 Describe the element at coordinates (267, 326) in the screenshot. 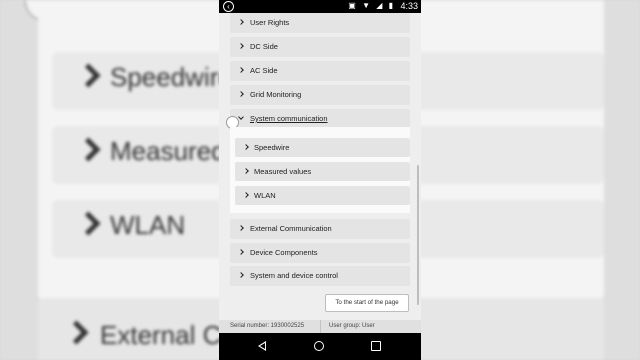

I see `serial-number: Serial number: 1930002525` at that location.